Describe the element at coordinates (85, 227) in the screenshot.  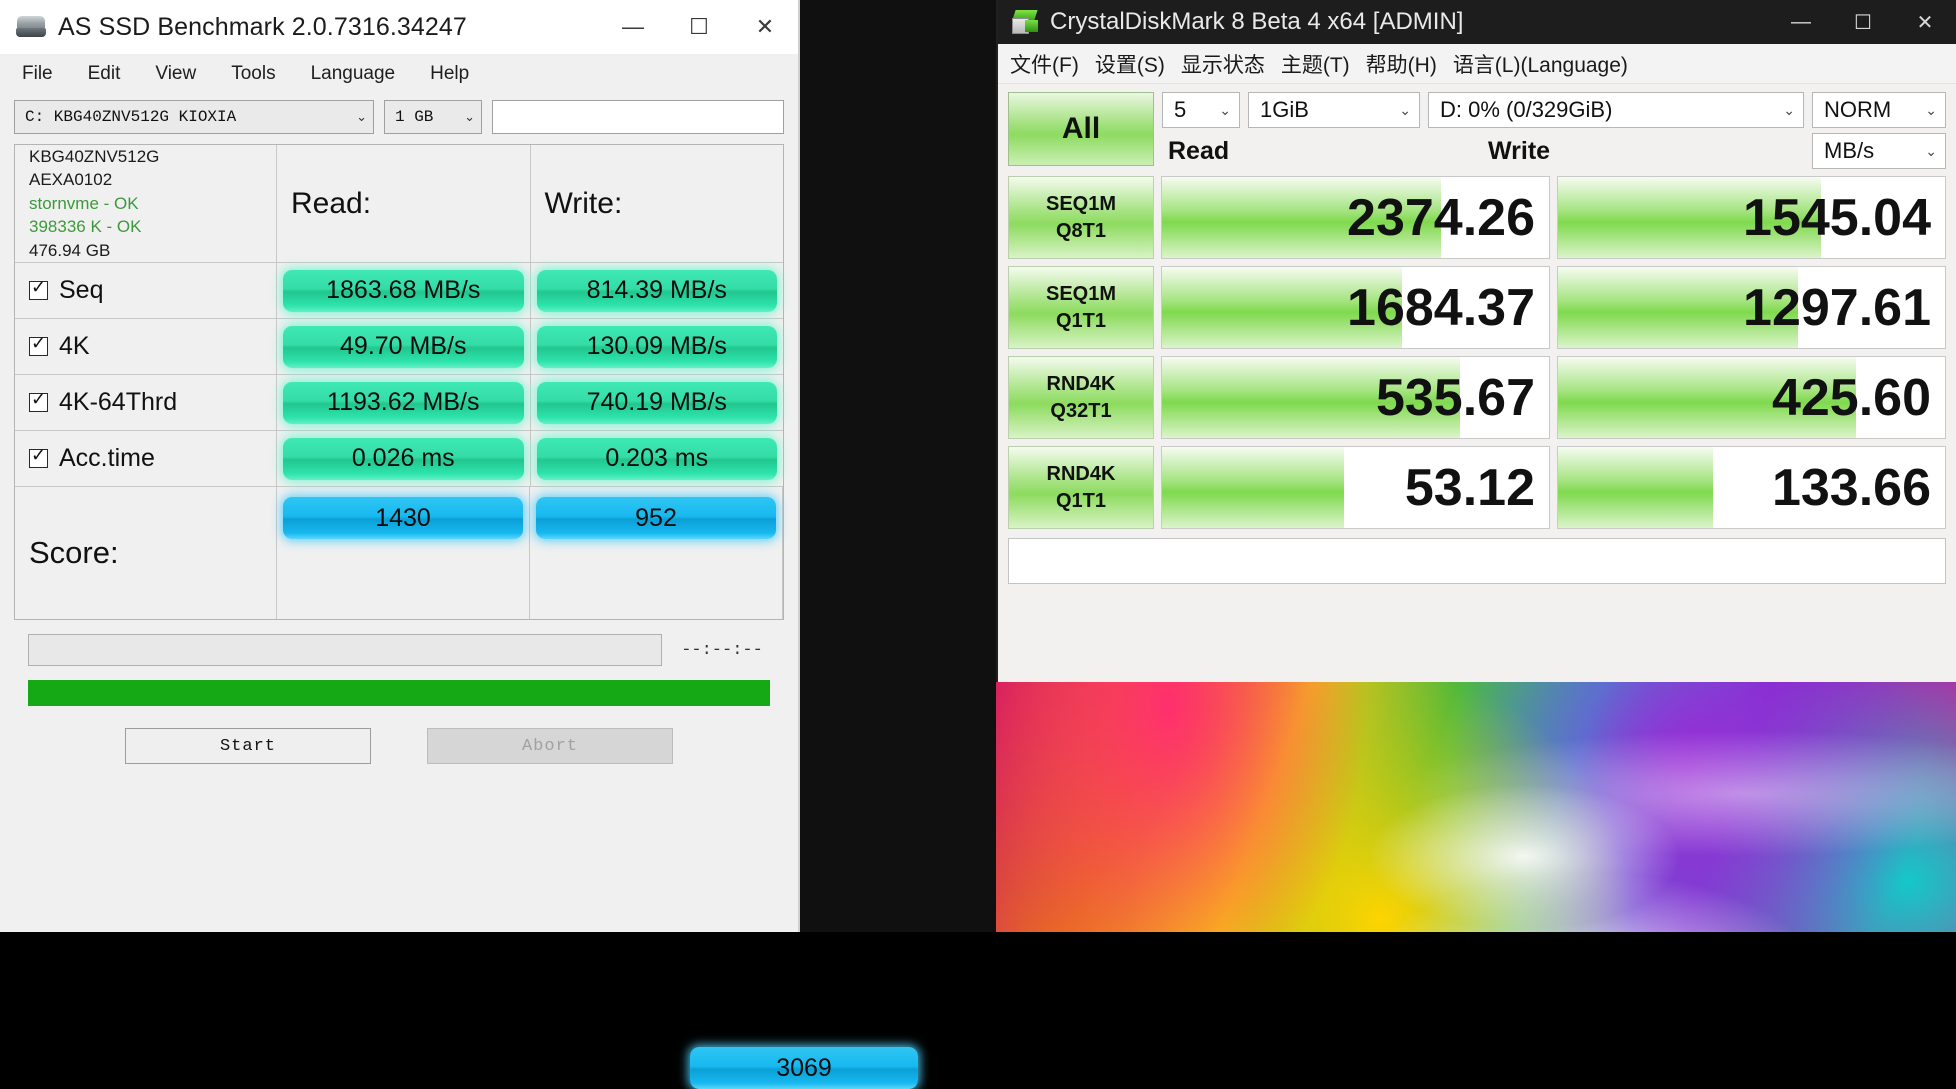
I see `drive-alignment-status: 398336 K - OK` at that location.